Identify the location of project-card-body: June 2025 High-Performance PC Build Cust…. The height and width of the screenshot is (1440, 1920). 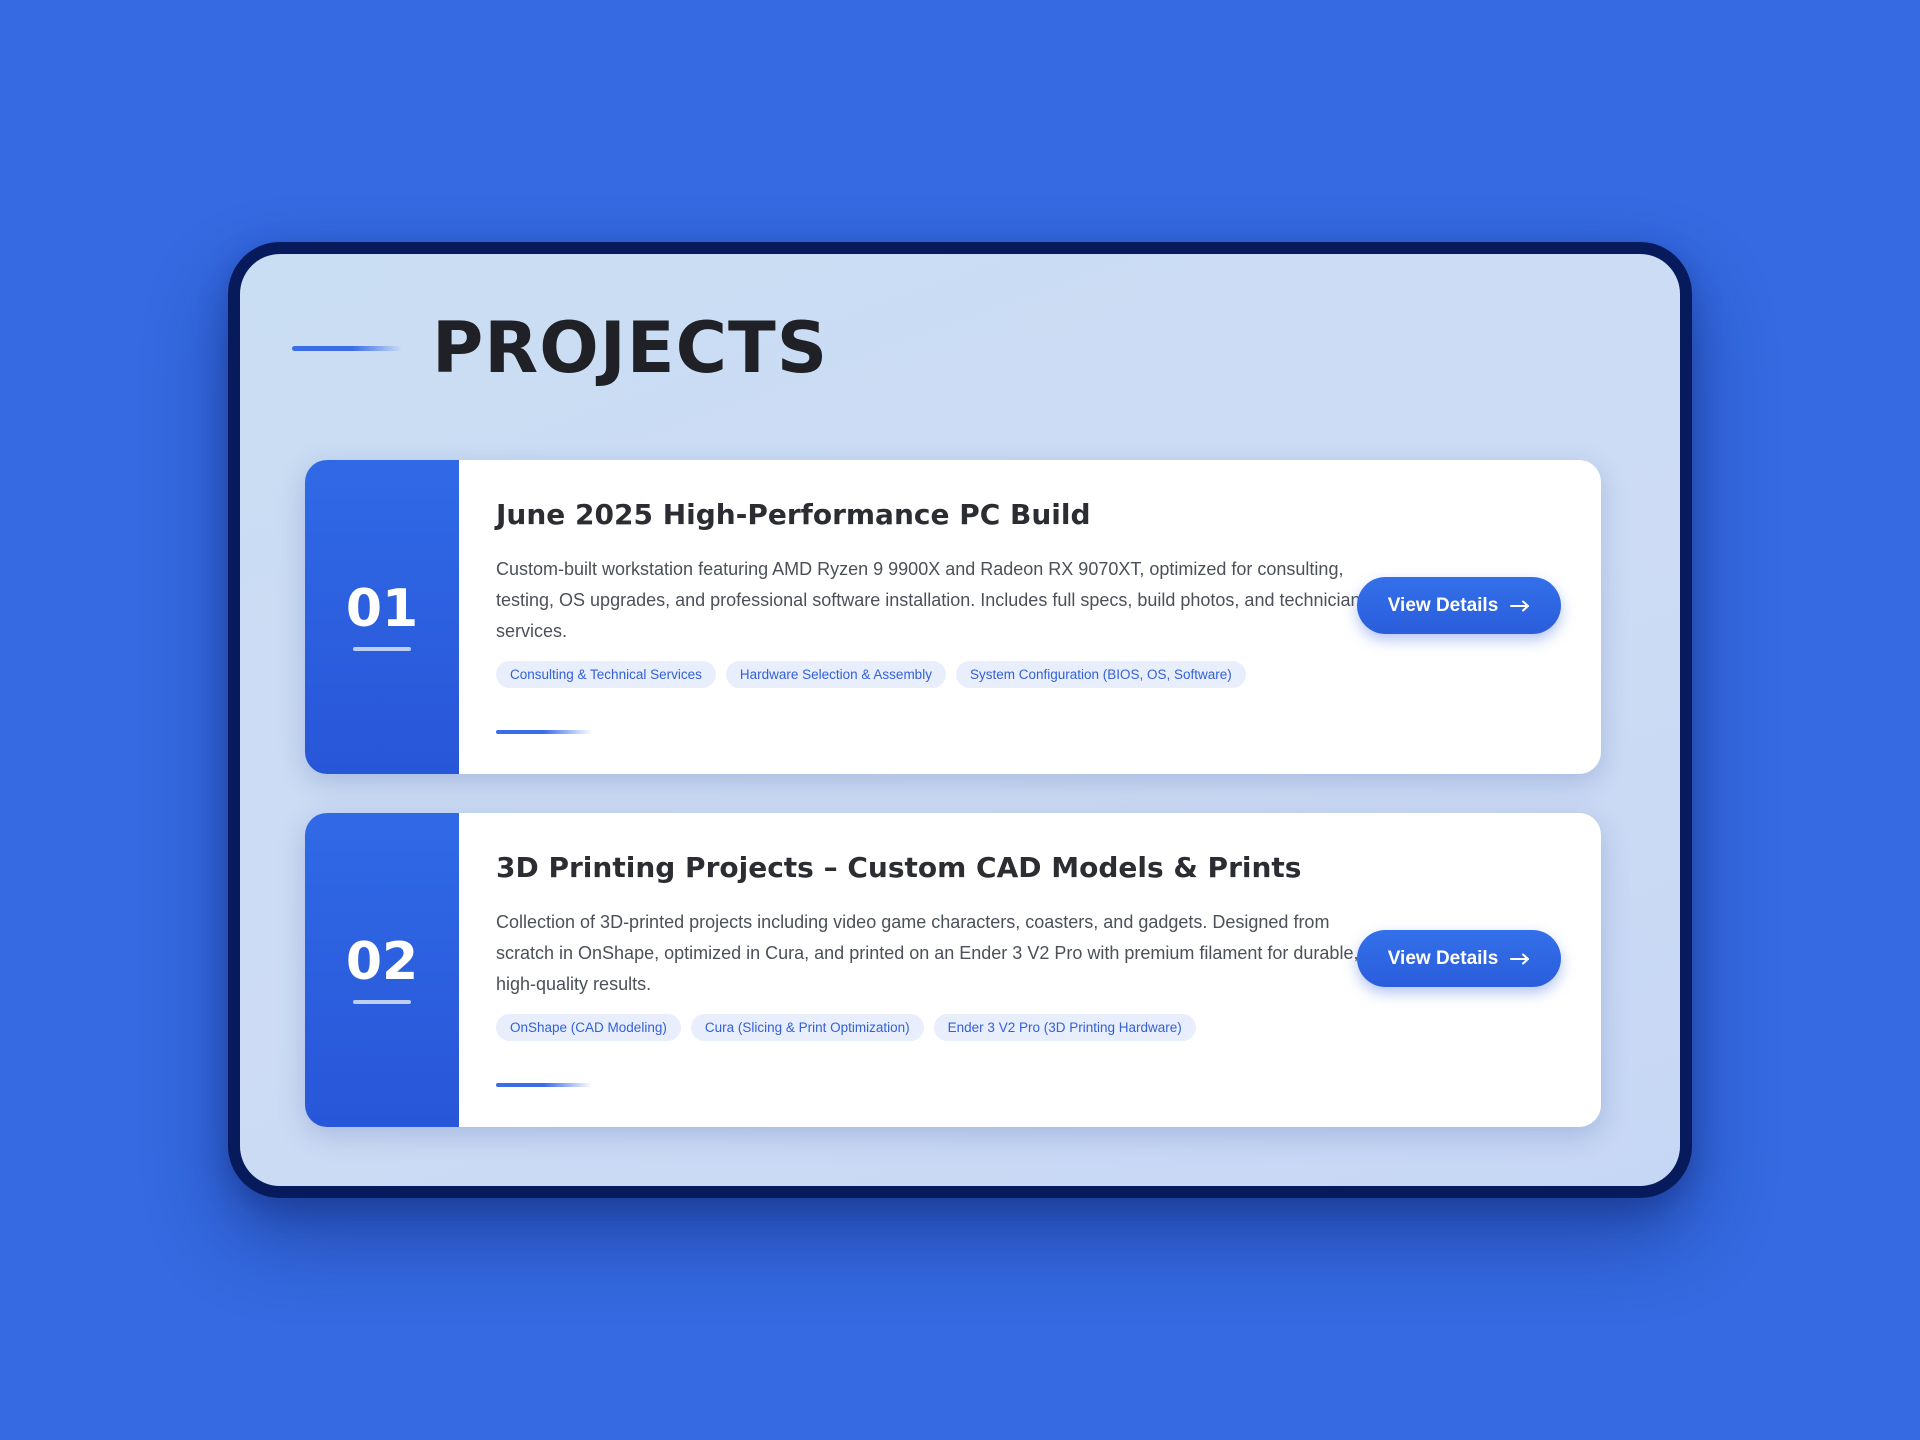
(931, 593).